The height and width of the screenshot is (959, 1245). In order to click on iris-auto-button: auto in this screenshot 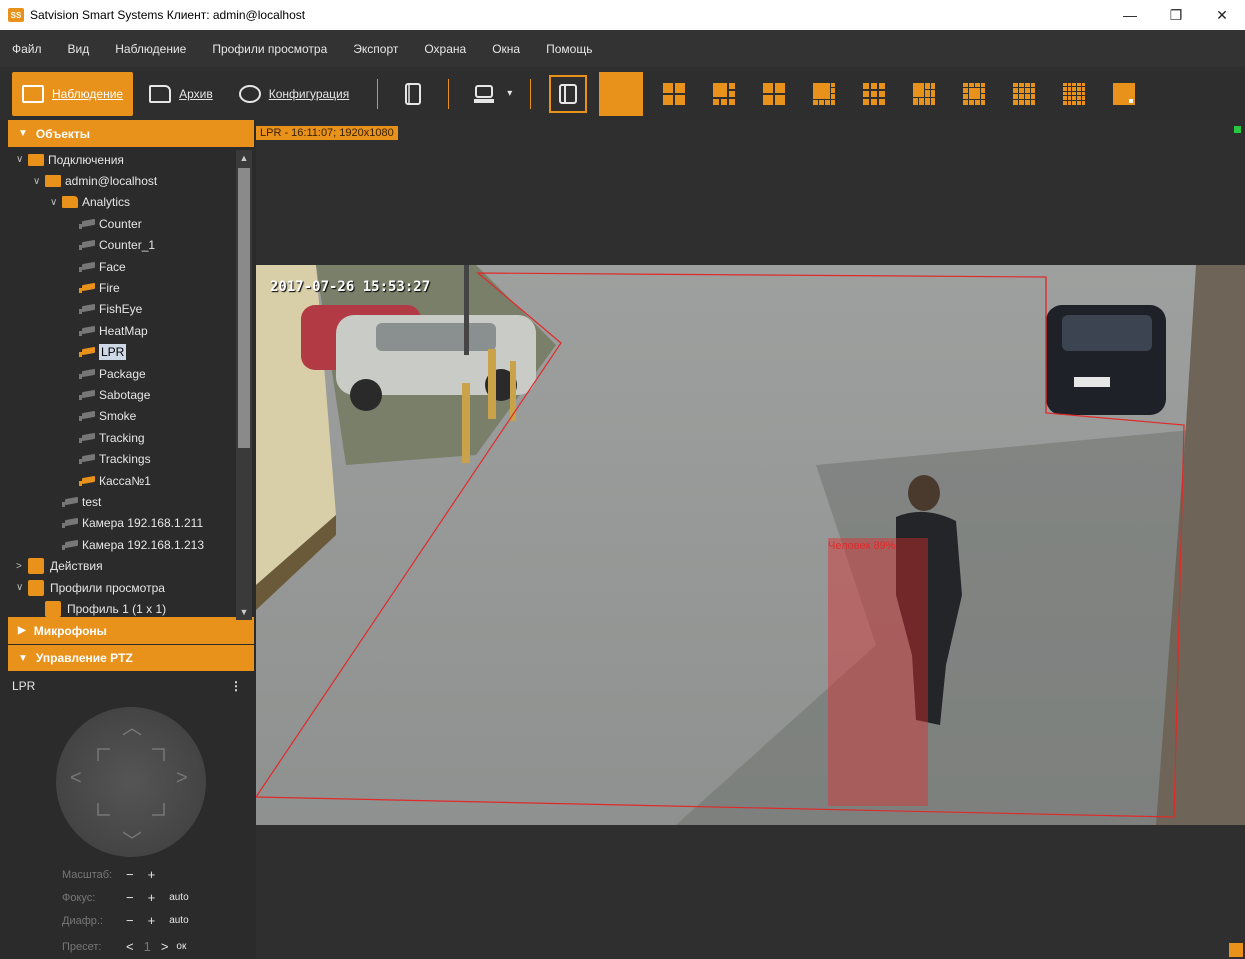, I will do `click(178, 920)`.